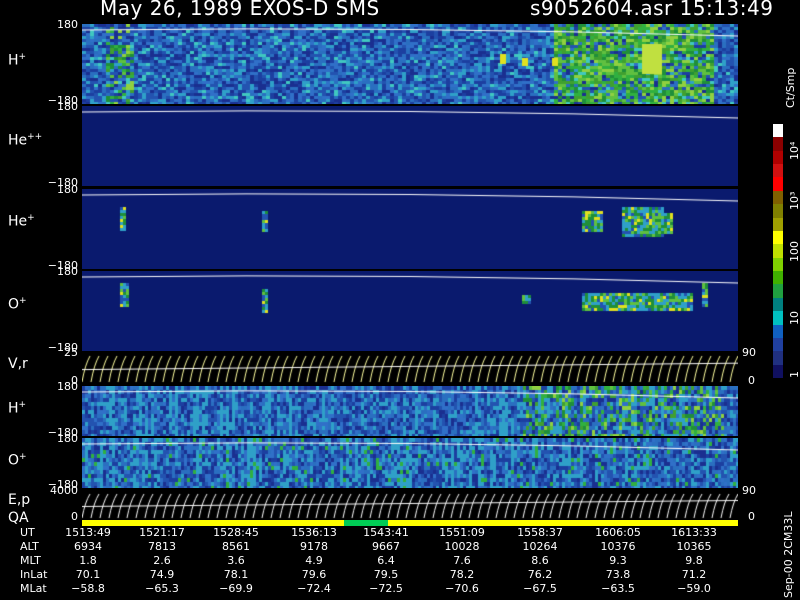 Image resolution: width=800 pixels, height=600 pixels. I want to click on panel-oplus2, so click(410, 463).